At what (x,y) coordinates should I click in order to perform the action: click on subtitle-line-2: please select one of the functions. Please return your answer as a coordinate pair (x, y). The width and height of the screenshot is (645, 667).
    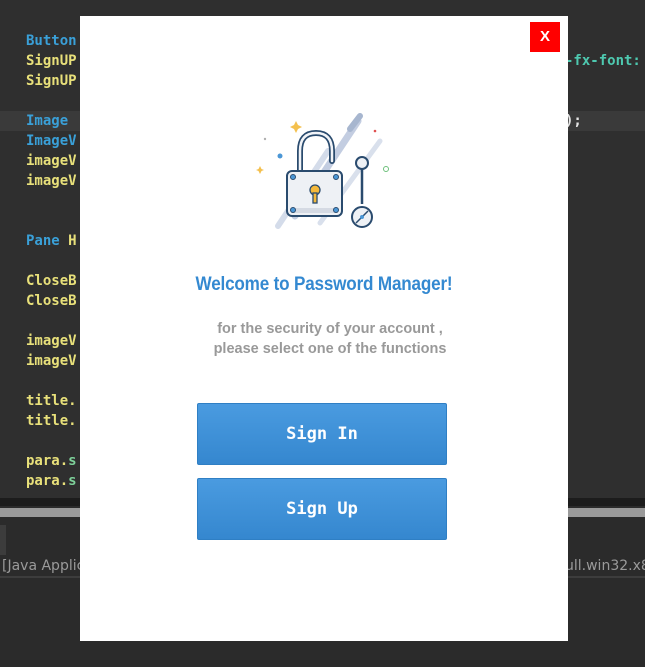
    Looking at the image, I should click on (330, 349).